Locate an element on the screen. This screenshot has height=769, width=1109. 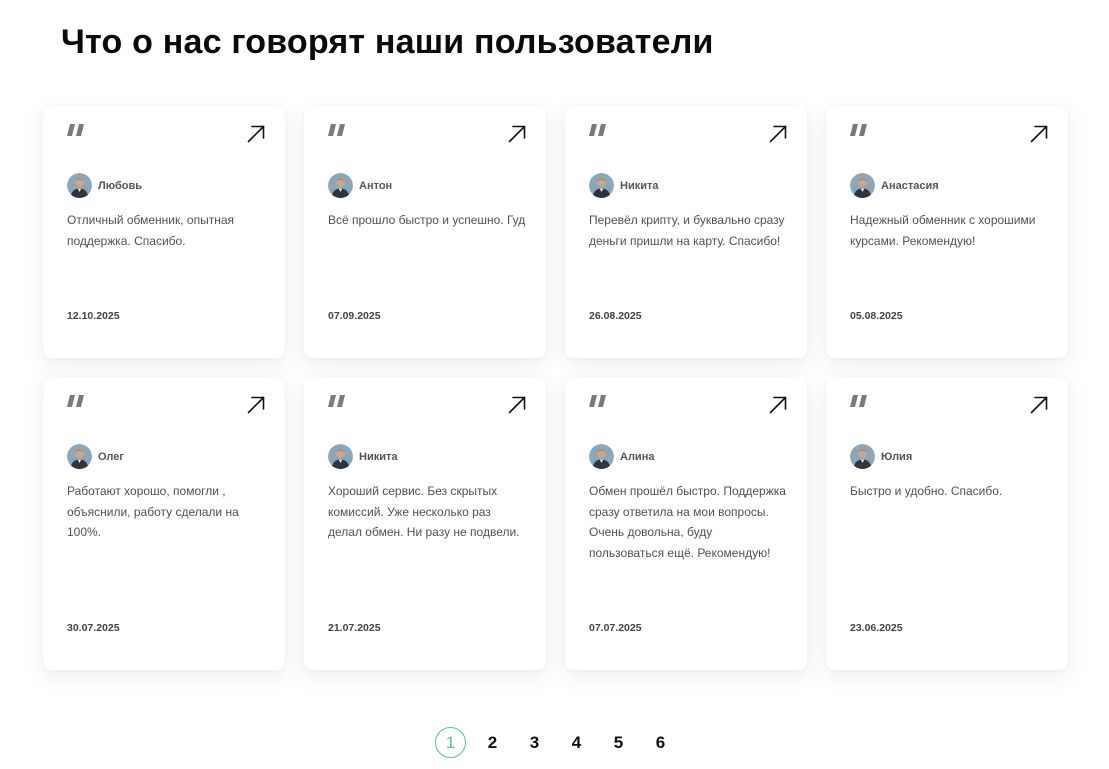
review-author: Антон is located at coordinates (360, 185).